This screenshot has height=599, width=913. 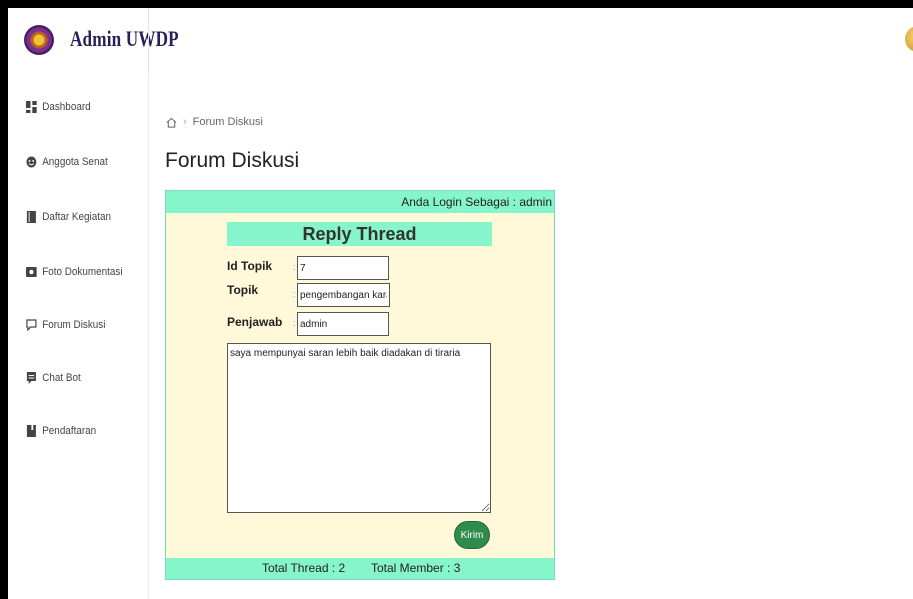 I want to click on page-title: Forum Diskusi, so click(x=232, y=160).